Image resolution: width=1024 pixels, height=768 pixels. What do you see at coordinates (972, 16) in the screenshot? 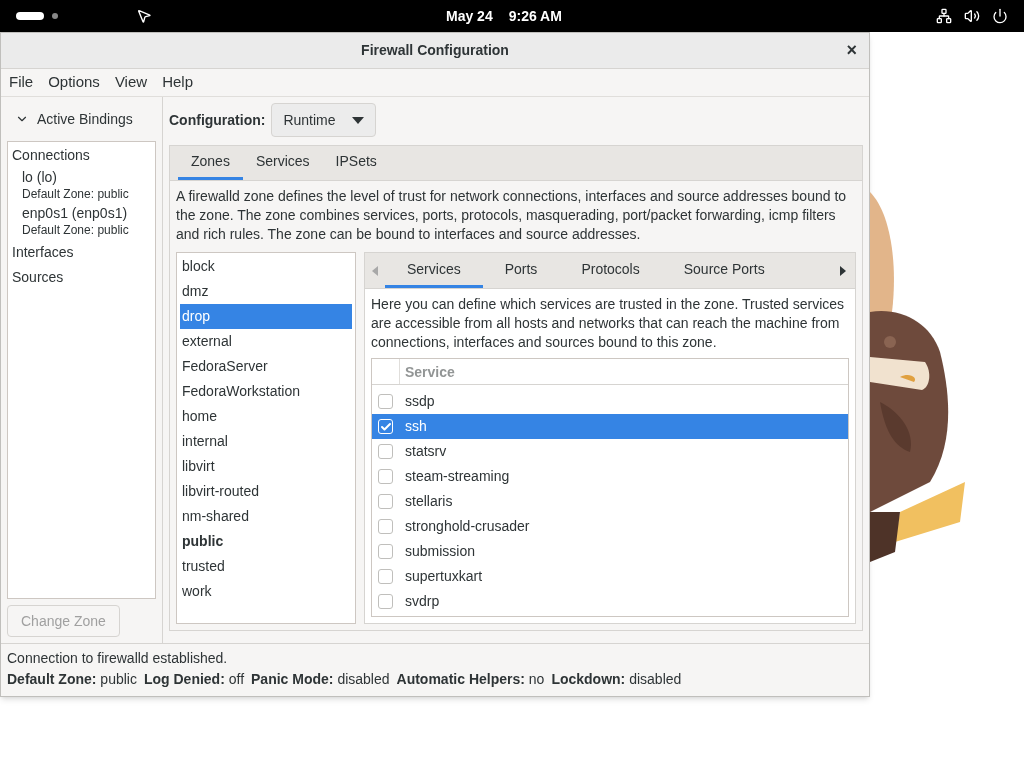
I see `volume-icon` at bounding box center [972, 16].